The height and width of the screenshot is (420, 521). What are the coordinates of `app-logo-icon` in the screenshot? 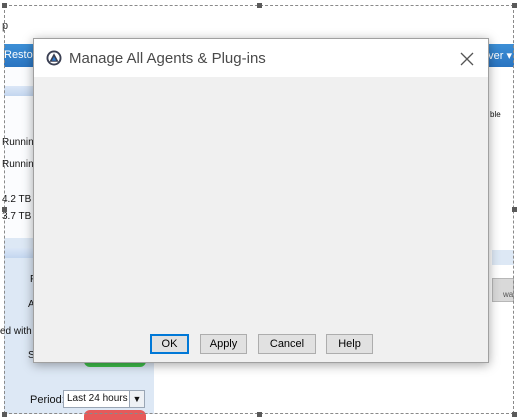 It's located at (54, 58).